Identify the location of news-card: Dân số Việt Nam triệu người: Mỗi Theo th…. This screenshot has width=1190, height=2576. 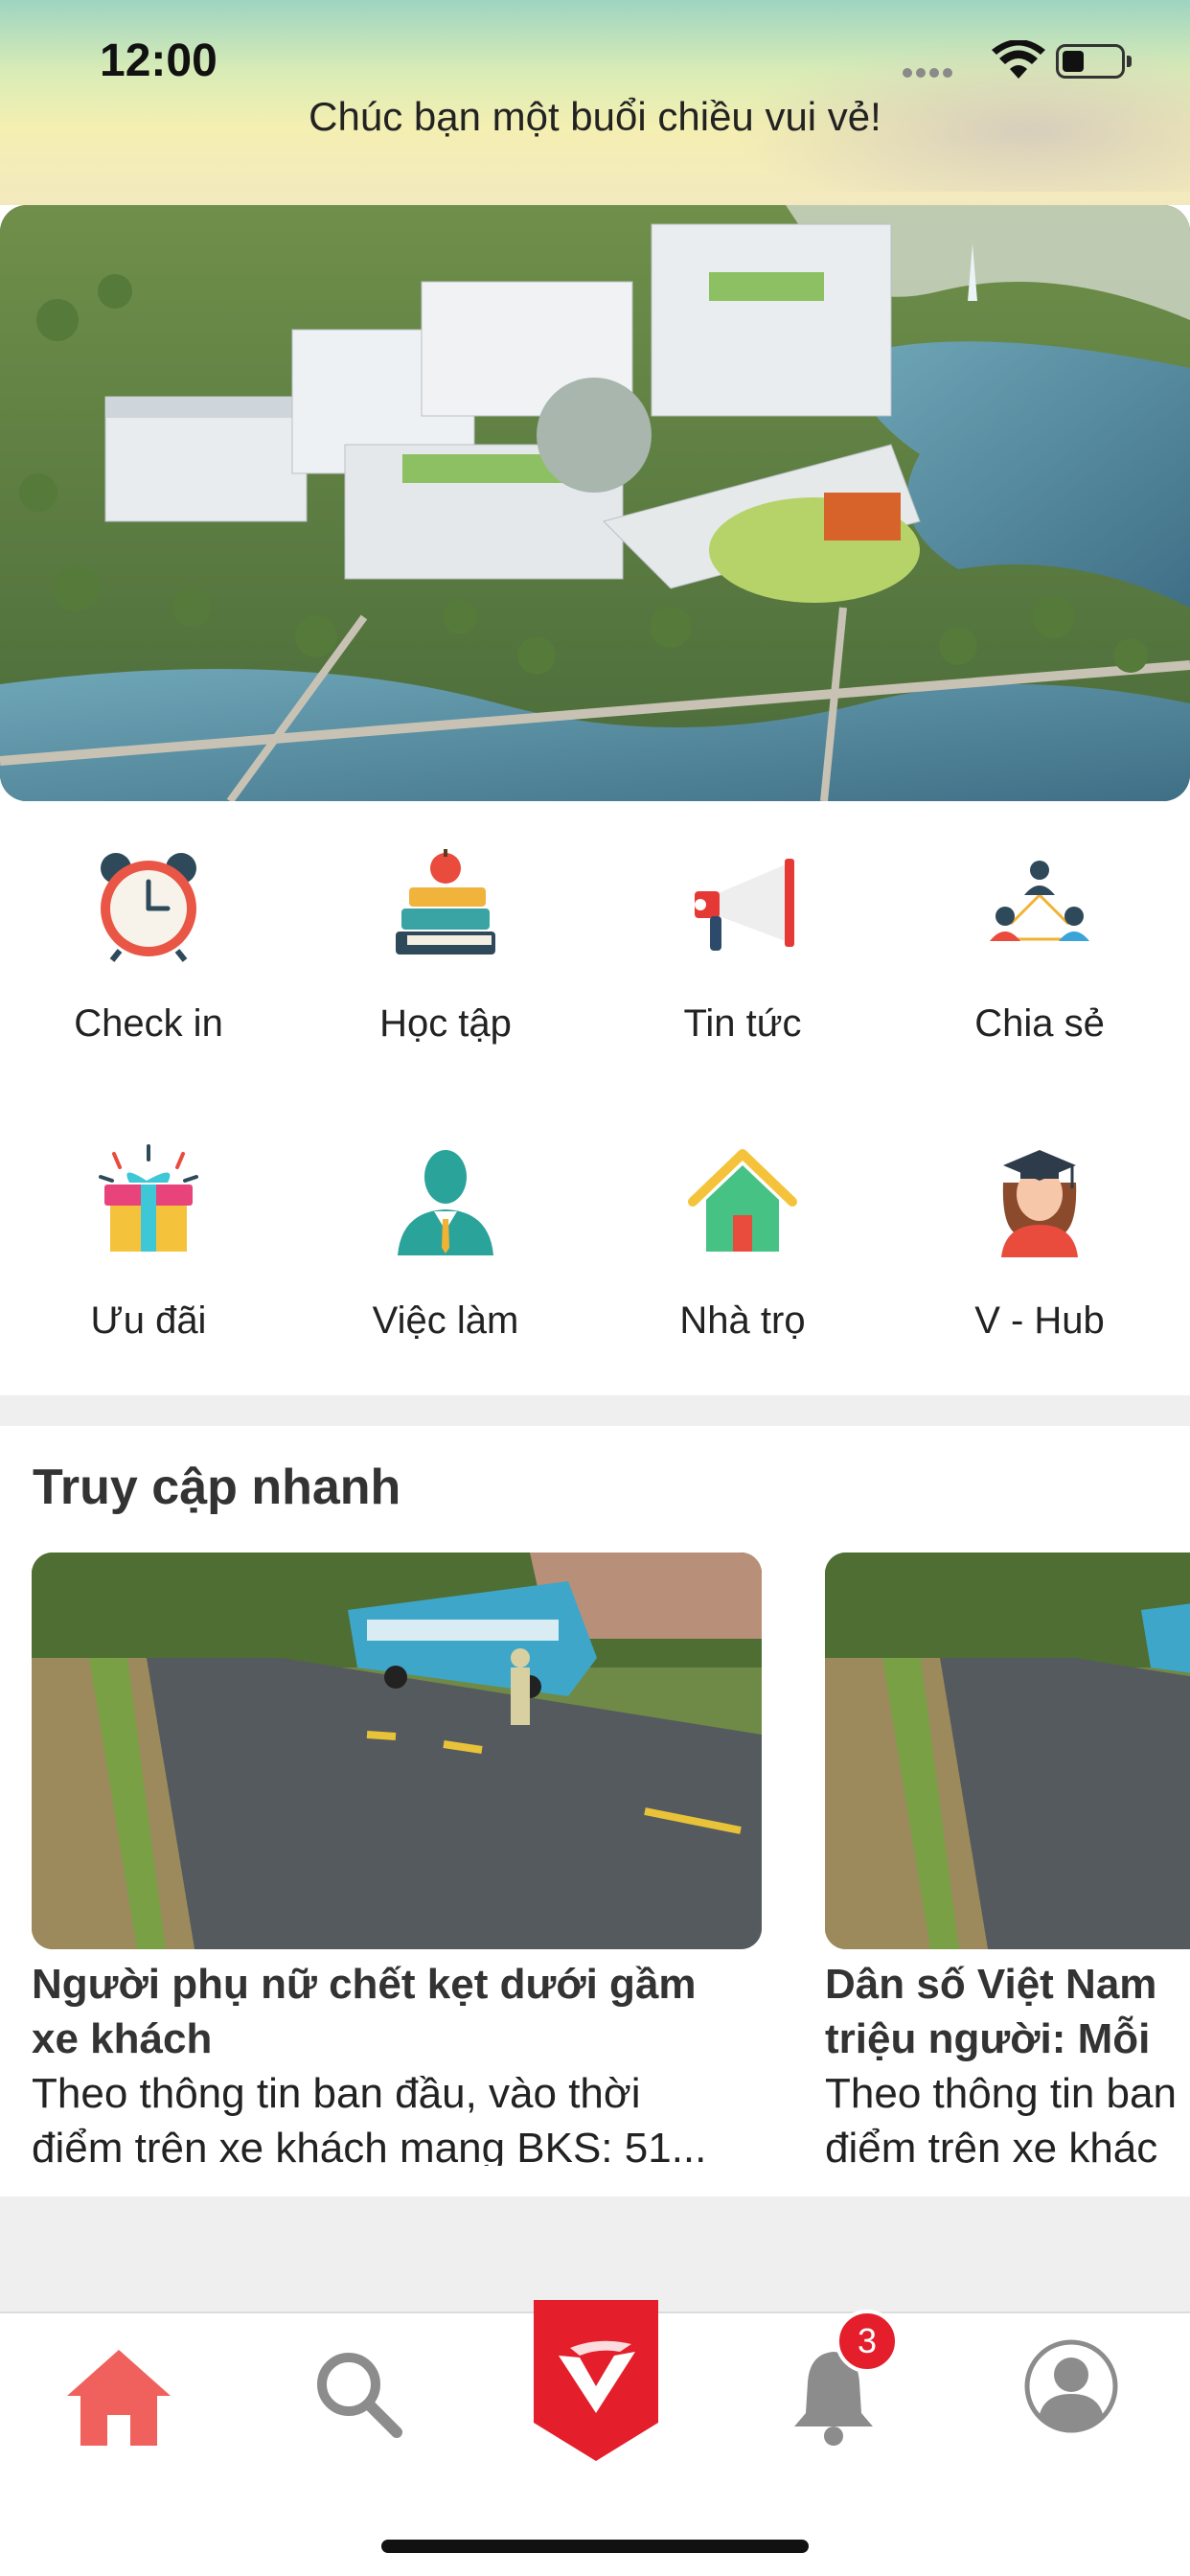
(1008, 1859).